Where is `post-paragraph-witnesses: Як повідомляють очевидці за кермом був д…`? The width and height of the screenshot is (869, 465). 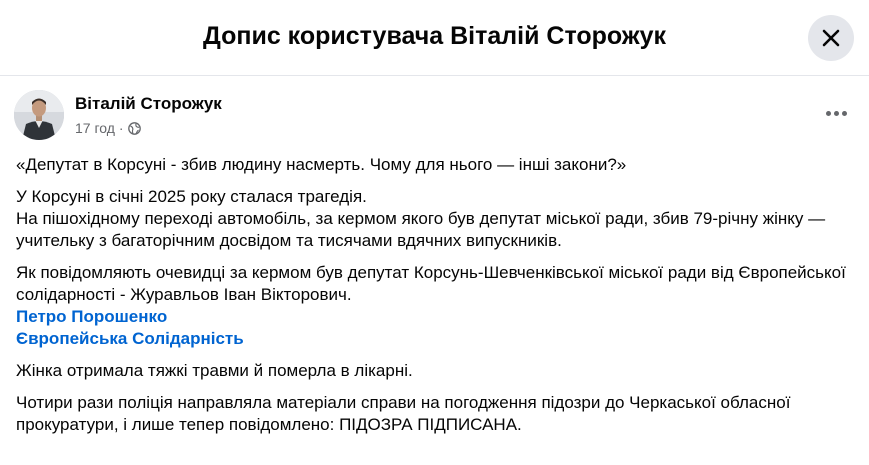 post-paragraph-witnesses: Як повідомляють очевидці за кермом був д… is located at coordinates (436, 284).